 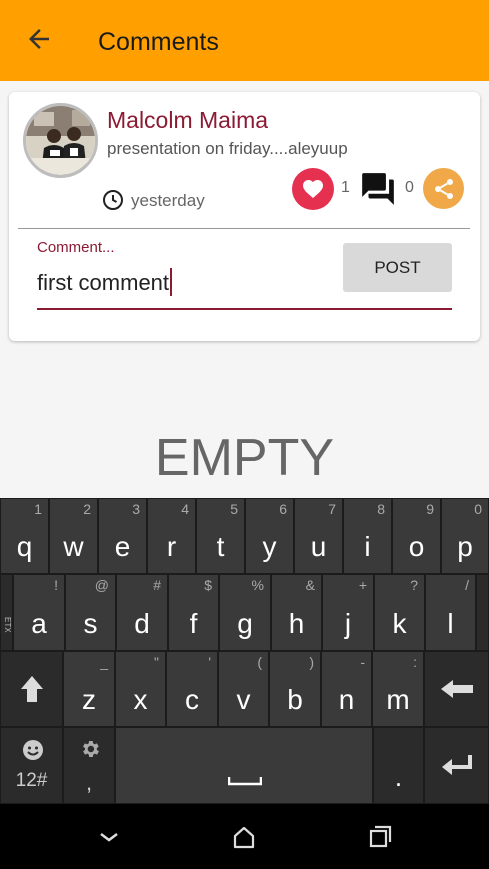 I want to click on shift-key, so click(x=31, y=689).